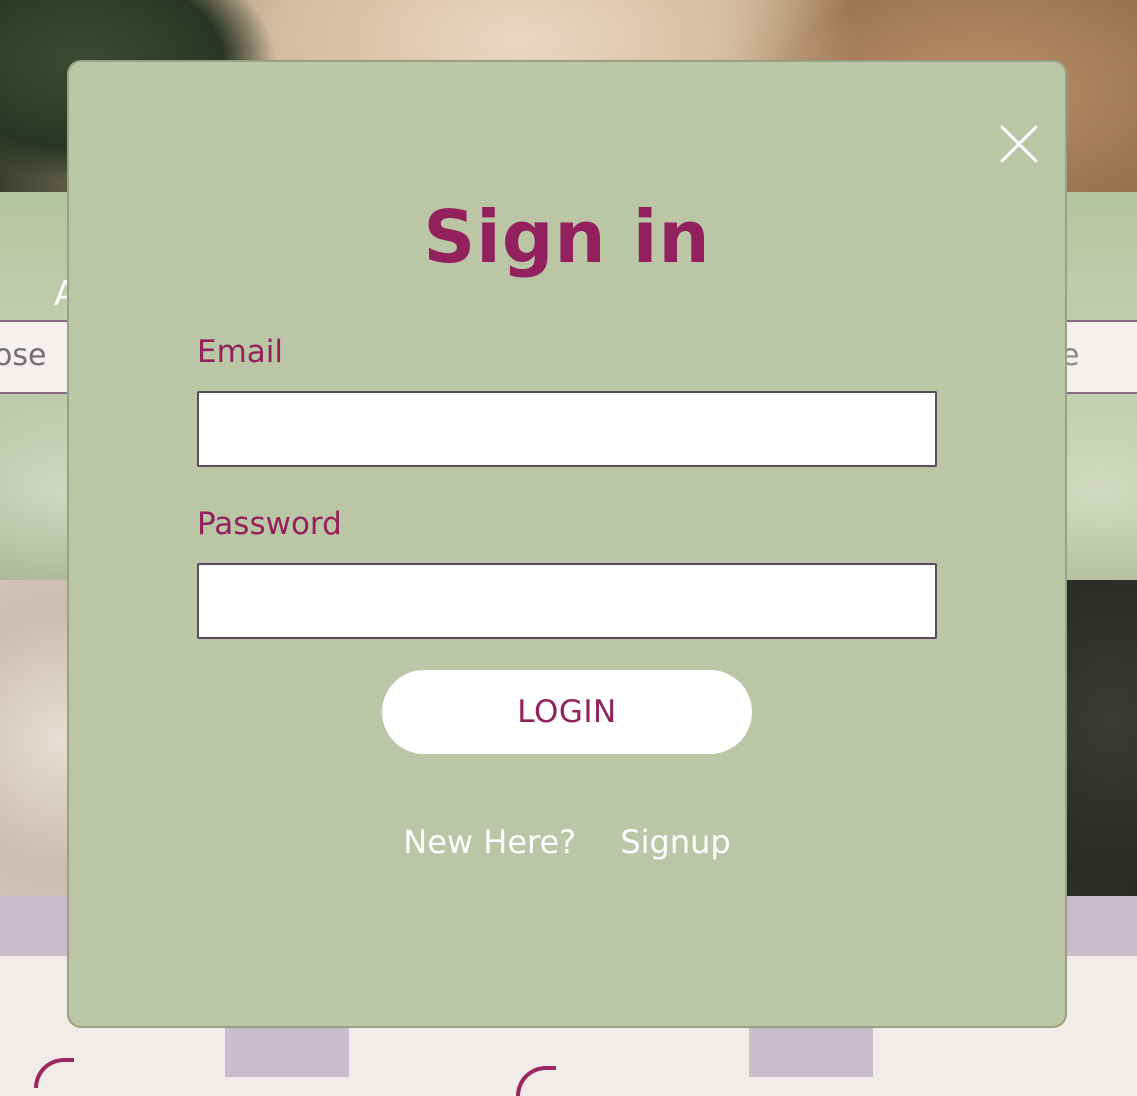 This screenshot has width=1137, height=1096. What do you see at coordinates (567, 429) in the screenshot?
I see `email-field` at bounding box center [567, 429].